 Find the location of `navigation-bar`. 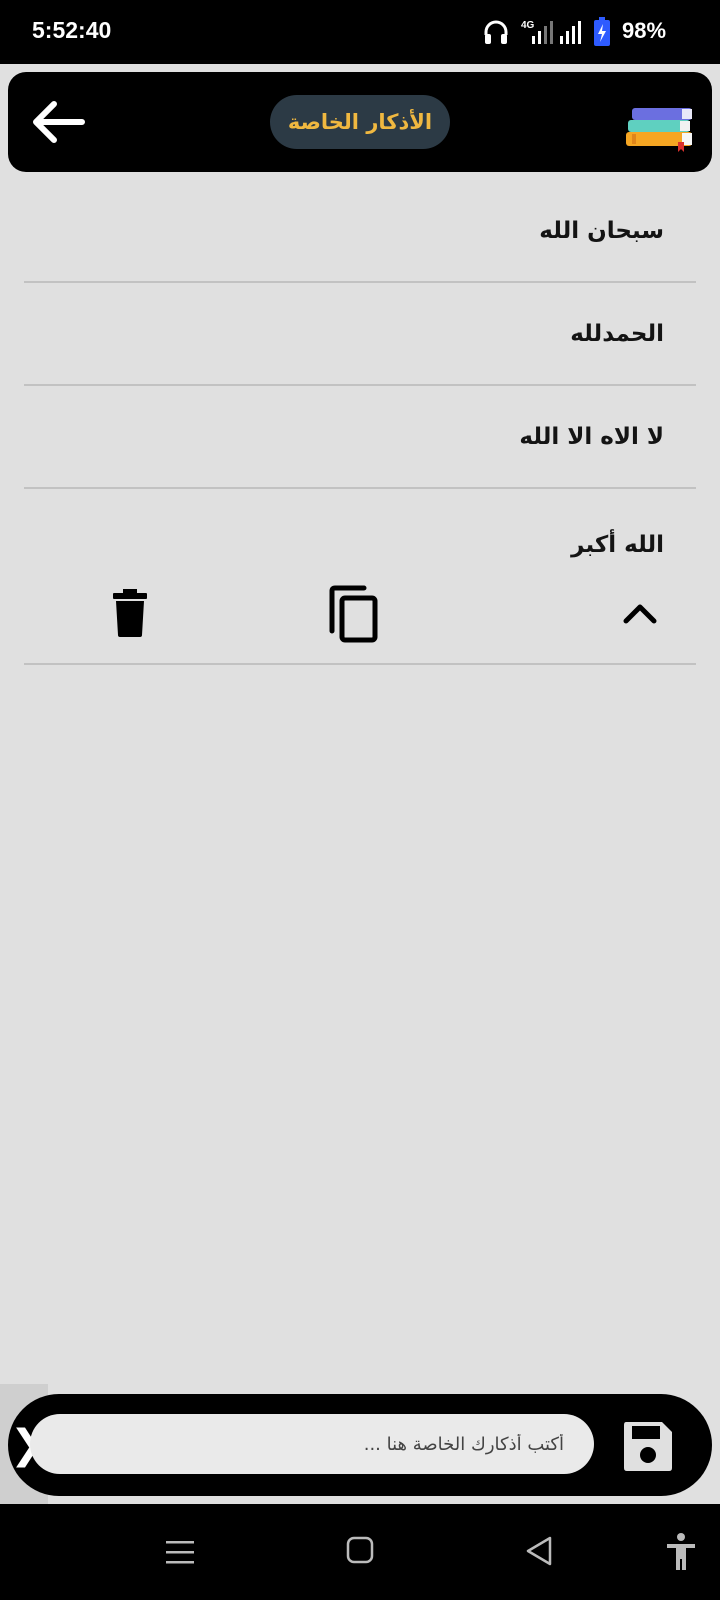

navigation-bar is located at coordinates (360, 1552).